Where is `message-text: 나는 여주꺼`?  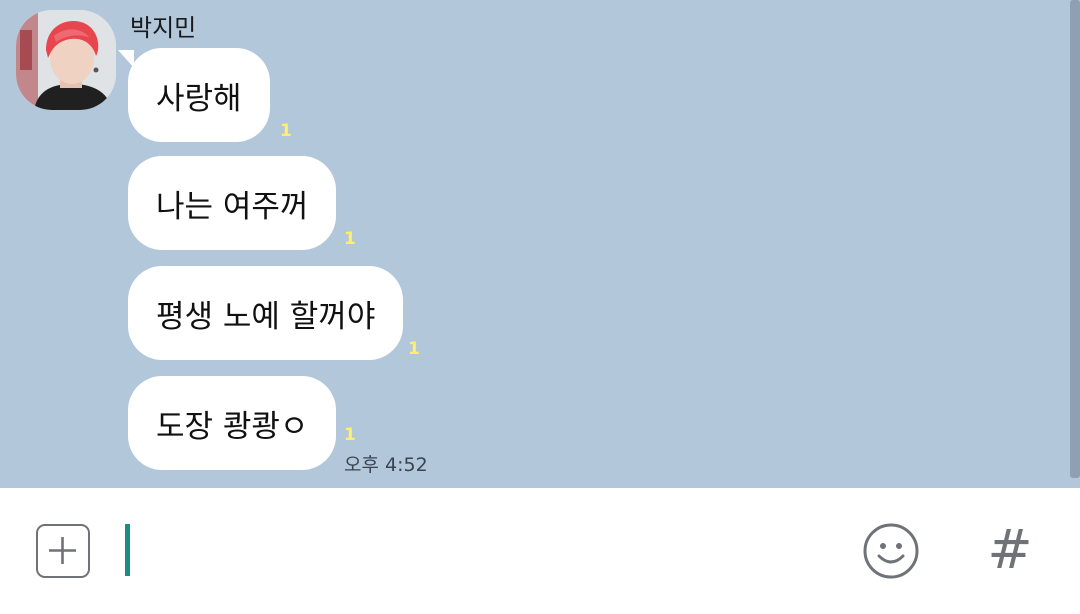
message-text: 나는 여주꺼 is located at coordinates (232, 206).